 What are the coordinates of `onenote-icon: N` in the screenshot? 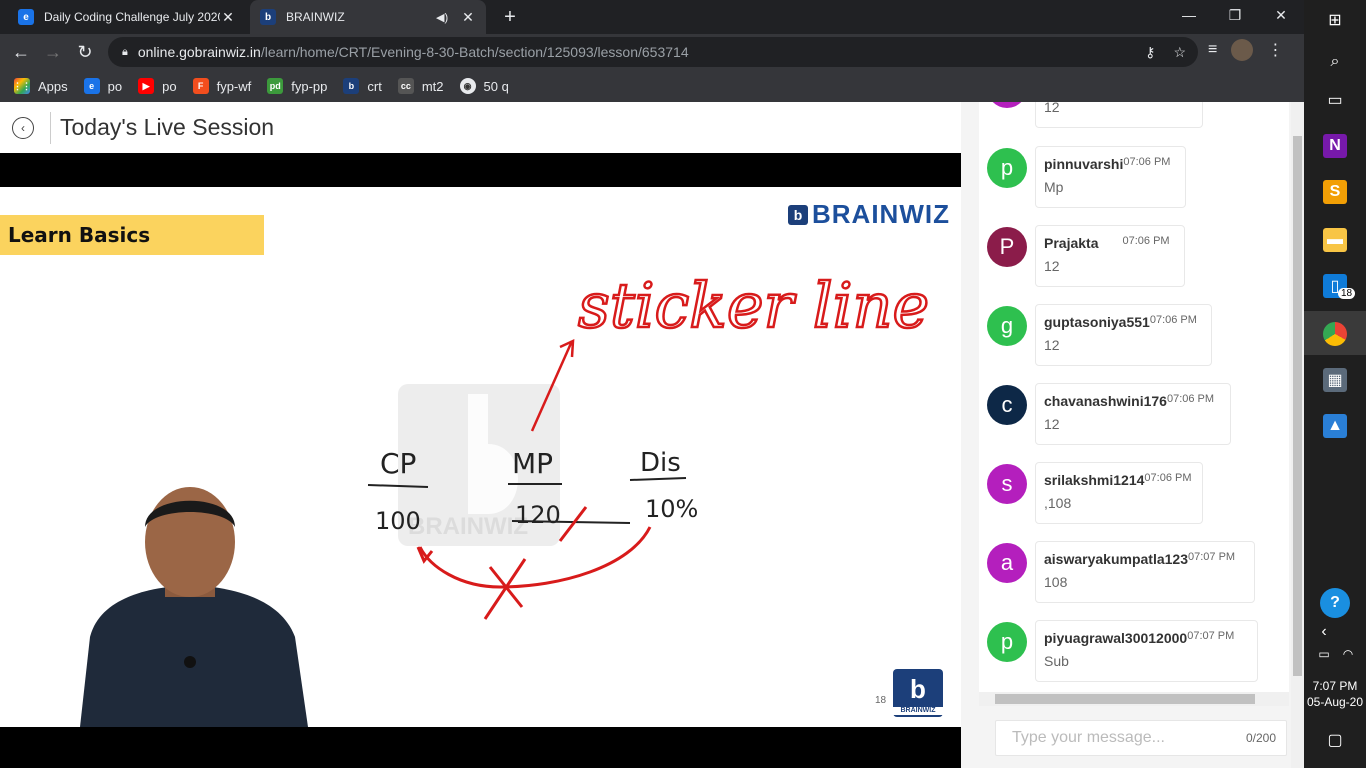 It's located at (1335, 146).